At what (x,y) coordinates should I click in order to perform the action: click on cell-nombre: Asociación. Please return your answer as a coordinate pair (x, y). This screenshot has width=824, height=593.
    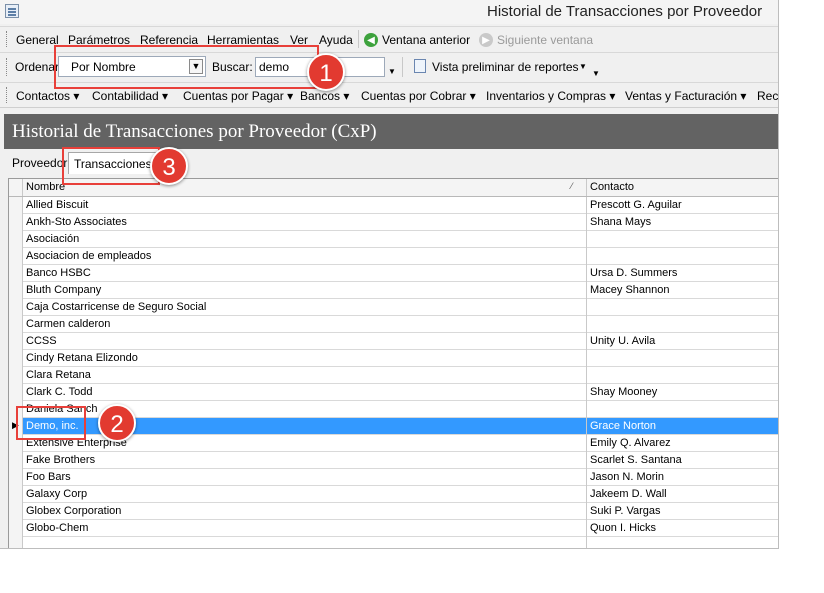
    Looking at the image, I should click on (53, 239).